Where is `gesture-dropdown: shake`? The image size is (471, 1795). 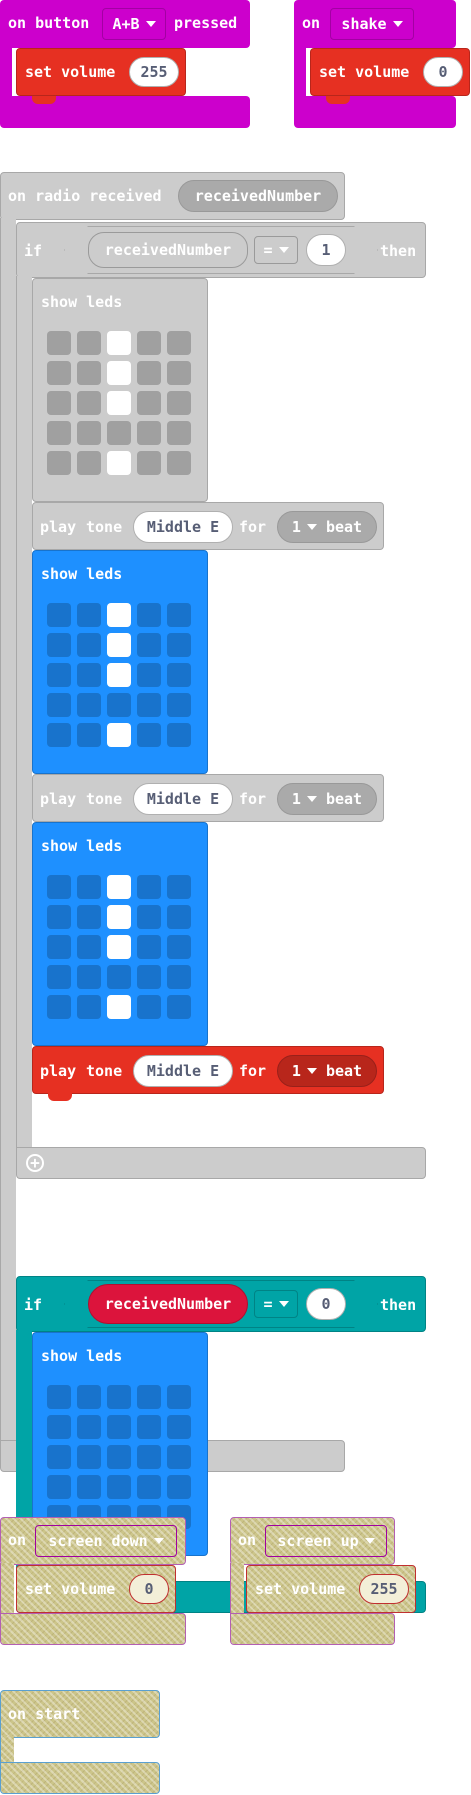 gesture-dropdown: shake is located at coordinates (372, 24).